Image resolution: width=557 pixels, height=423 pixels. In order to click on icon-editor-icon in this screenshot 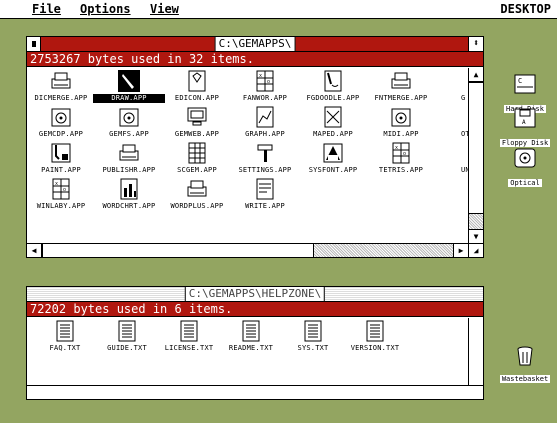, I will do `click(197, 81)`.